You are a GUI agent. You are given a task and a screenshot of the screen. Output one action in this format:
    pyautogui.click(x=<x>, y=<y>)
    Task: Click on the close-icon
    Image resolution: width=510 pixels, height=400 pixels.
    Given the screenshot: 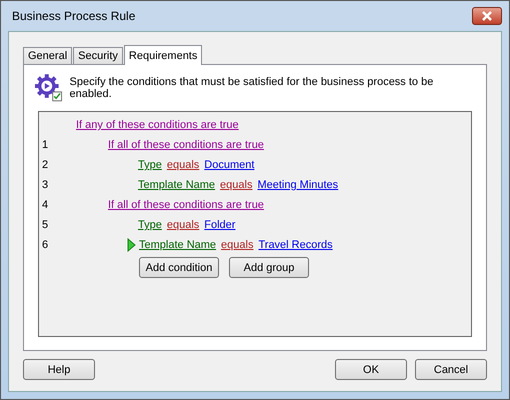 What is the action you would take?
    pyautogui.click(x=487, y=16)
    